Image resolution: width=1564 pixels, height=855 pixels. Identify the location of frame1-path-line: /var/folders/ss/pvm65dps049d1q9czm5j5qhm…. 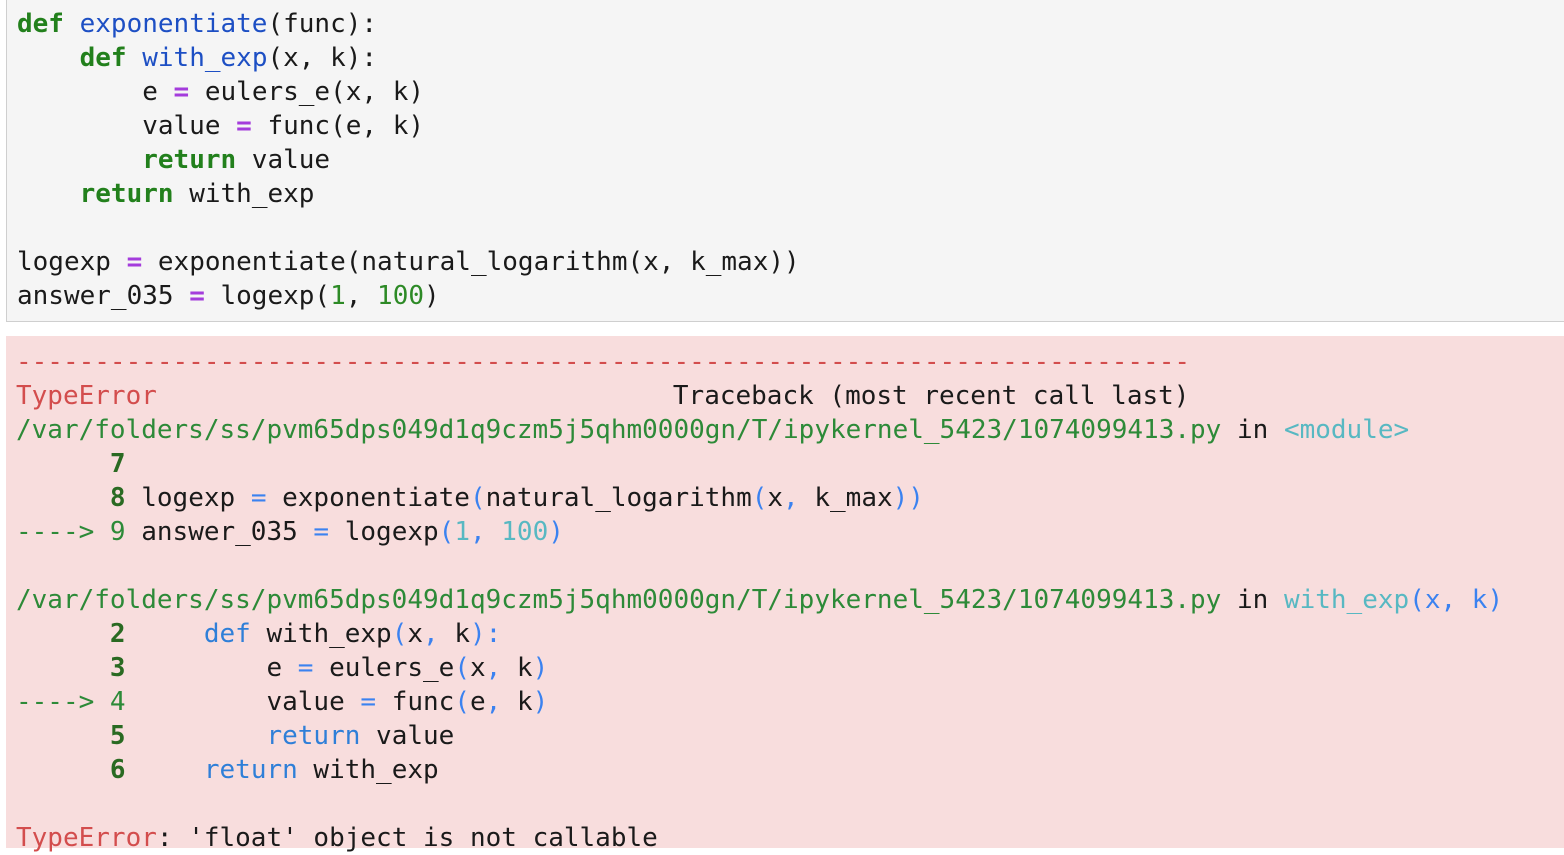
(713, 430).